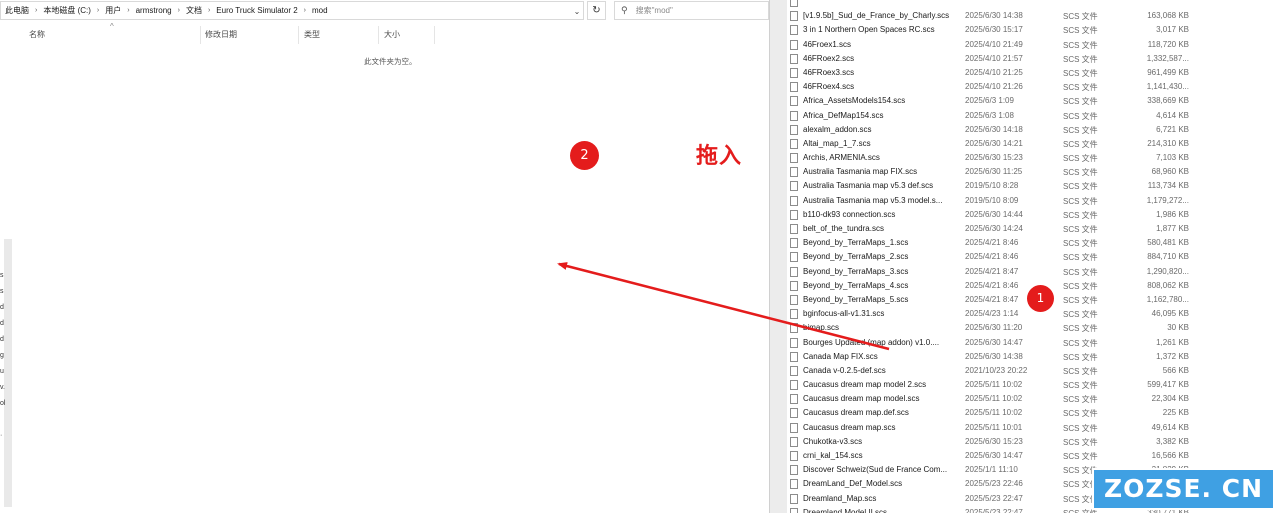 Image resolution: width=1280 pixels, height=513 pixels. What do you see at coordinates (194, 10) in the screenshot?
I see `breadcrumb-documents: 文档` at bounding box center [194, 10].